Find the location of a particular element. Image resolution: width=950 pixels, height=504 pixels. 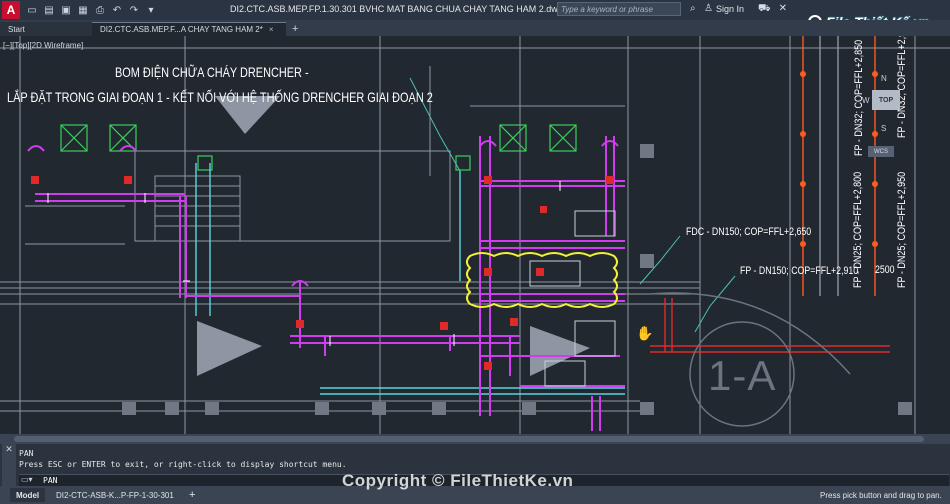

add-layout-button: + is located at coordinates (192, 495).